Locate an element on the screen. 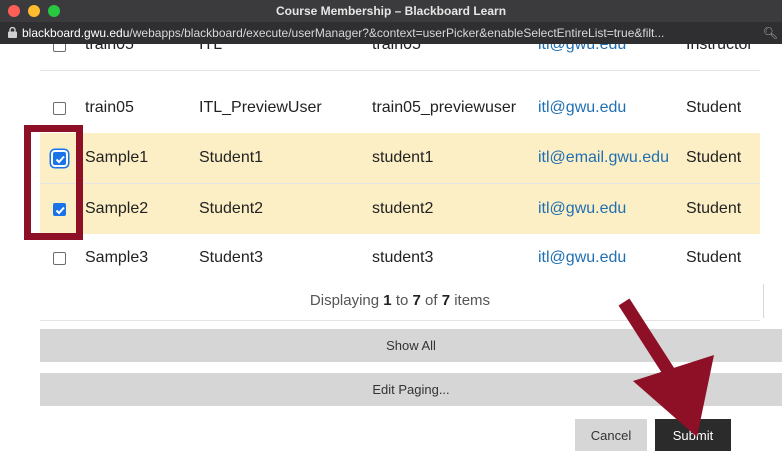  paging-divider is located at coordinates (763, 301).